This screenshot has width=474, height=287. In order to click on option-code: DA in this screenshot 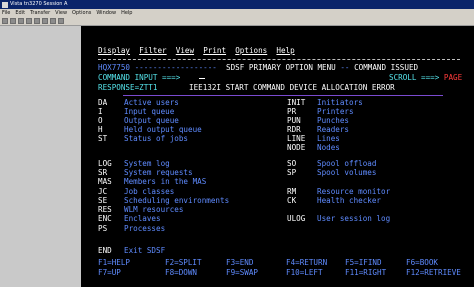, I will do `click(102, 102)`.